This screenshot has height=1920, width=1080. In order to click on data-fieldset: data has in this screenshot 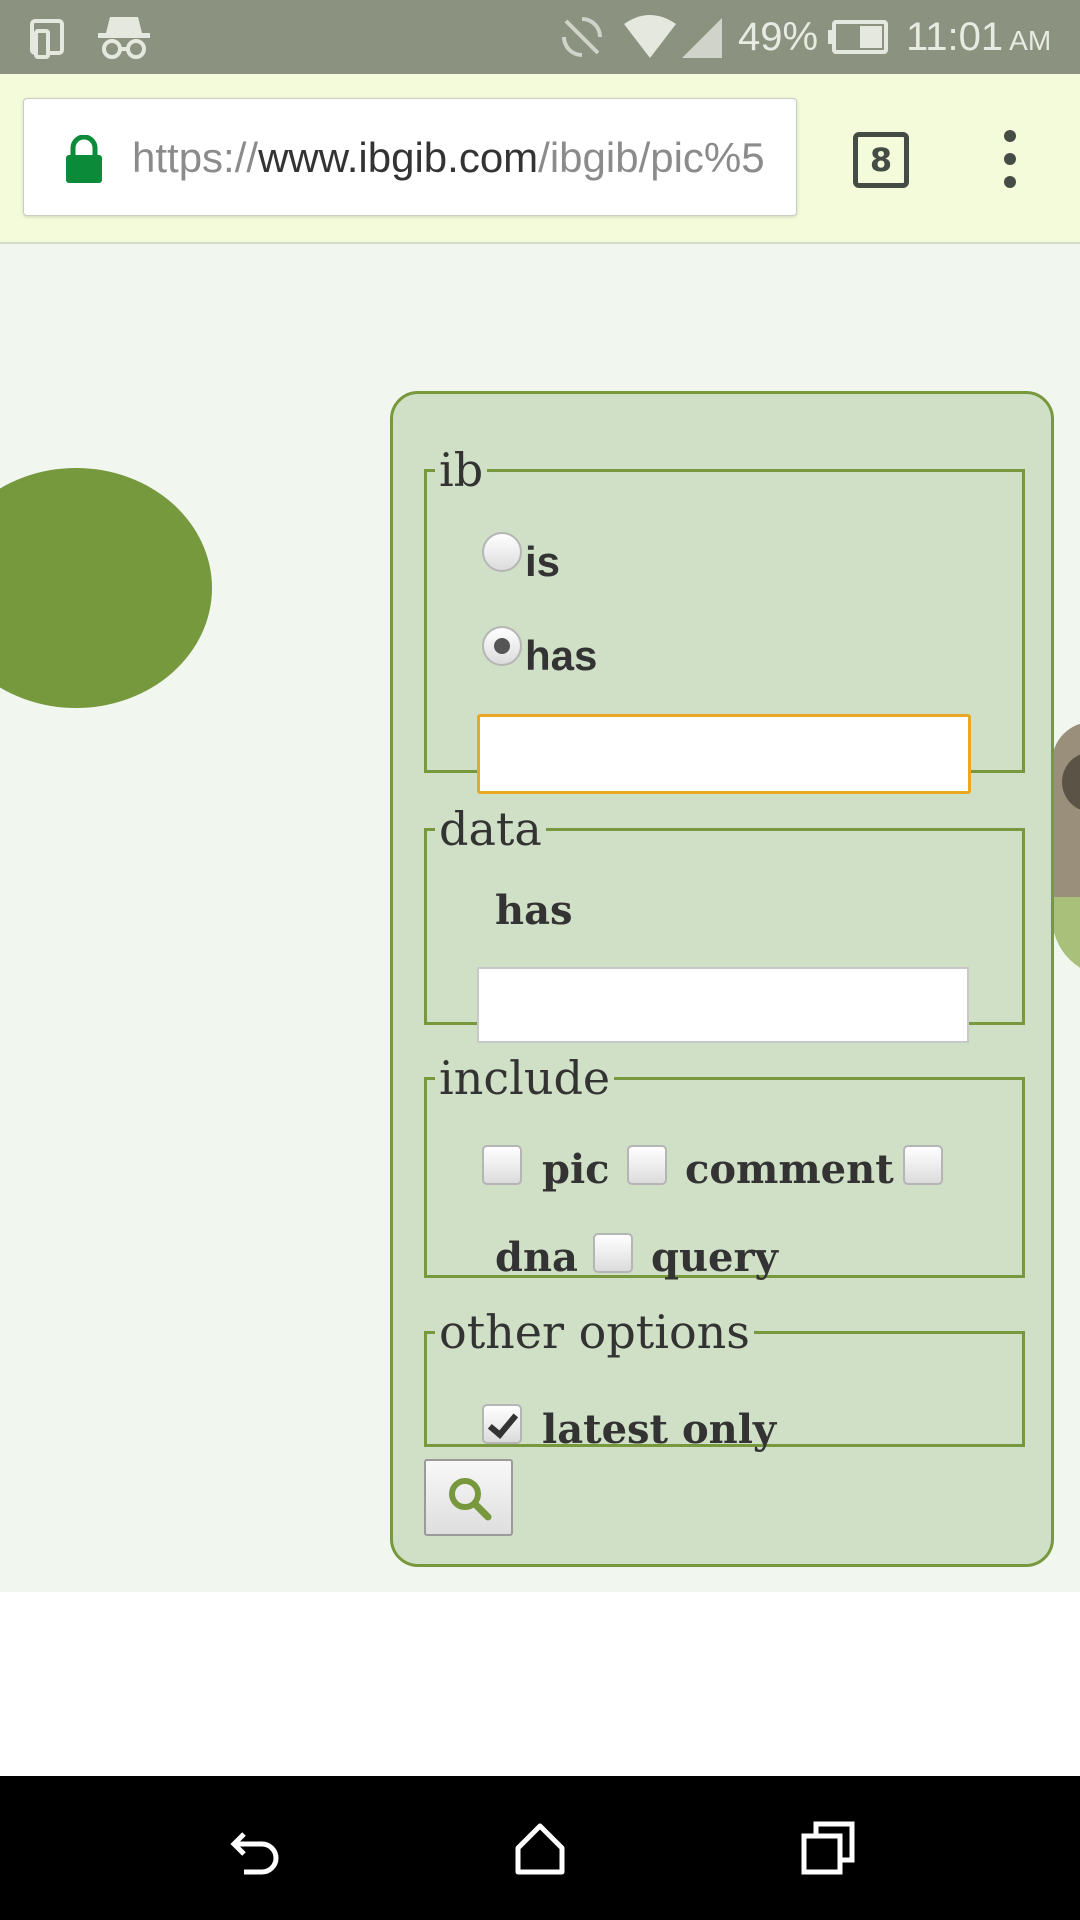, I will do `click(724, 922)`.